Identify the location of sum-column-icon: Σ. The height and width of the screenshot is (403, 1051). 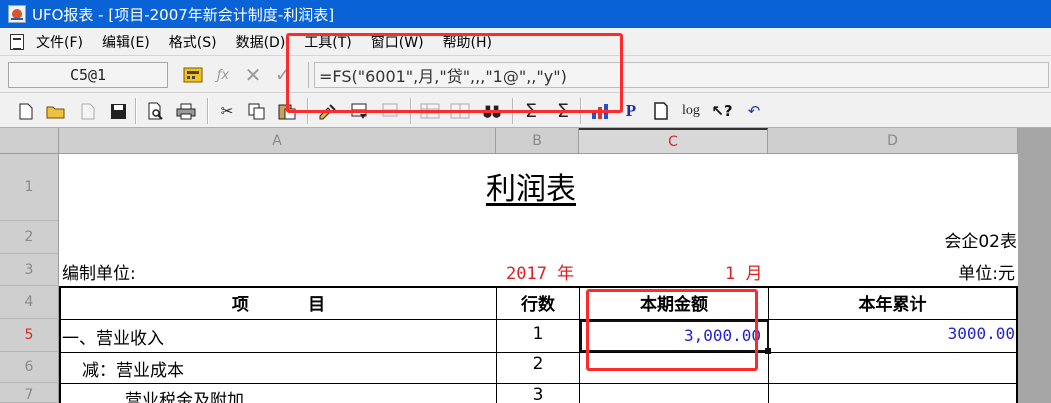
(563, 111).